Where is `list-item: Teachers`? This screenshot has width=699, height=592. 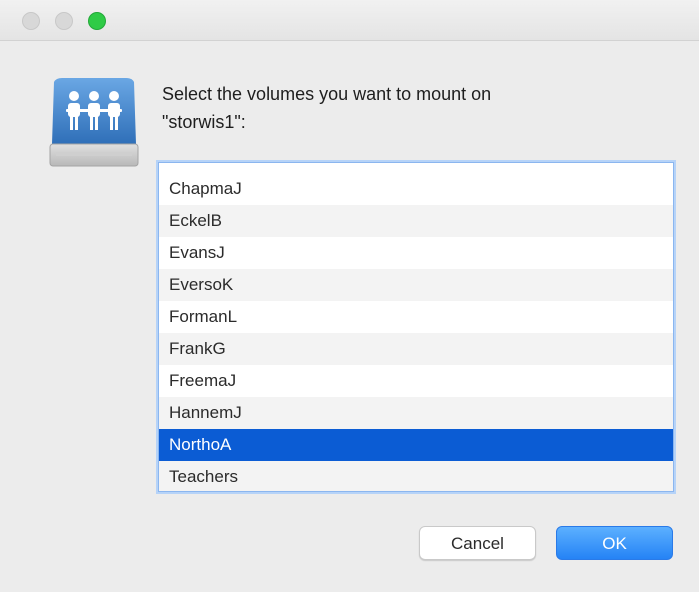
list-item: Teachers is located at coordinates (416, 476).